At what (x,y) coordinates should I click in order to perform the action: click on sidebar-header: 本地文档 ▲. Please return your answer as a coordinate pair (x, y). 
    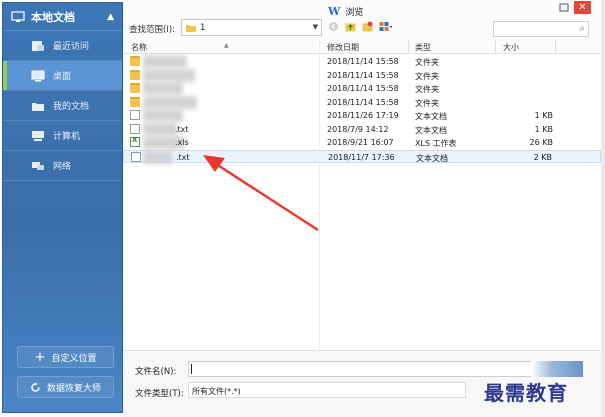
    Looking at the image, I should click on (62, 17).